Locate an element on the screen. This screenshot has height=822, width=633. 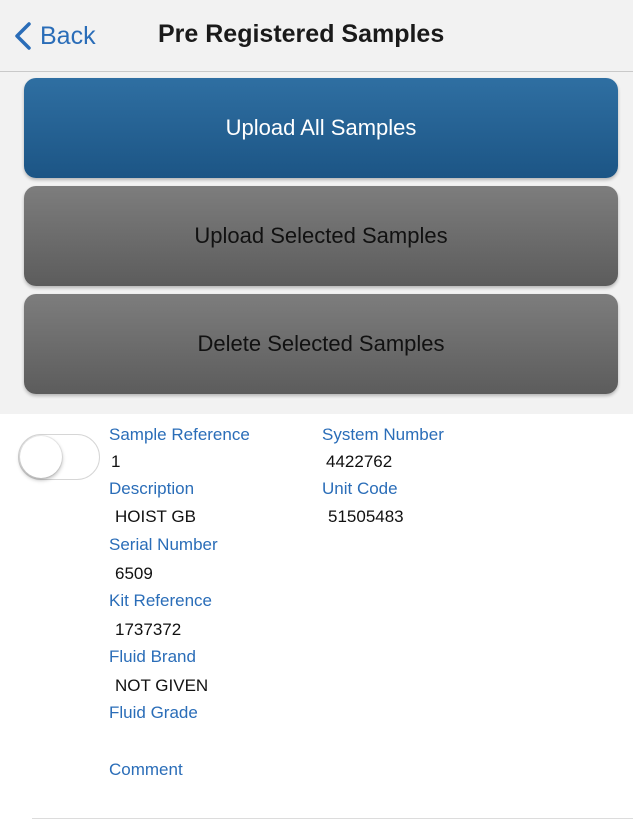
row-divider is located at coordinates (332, 818).